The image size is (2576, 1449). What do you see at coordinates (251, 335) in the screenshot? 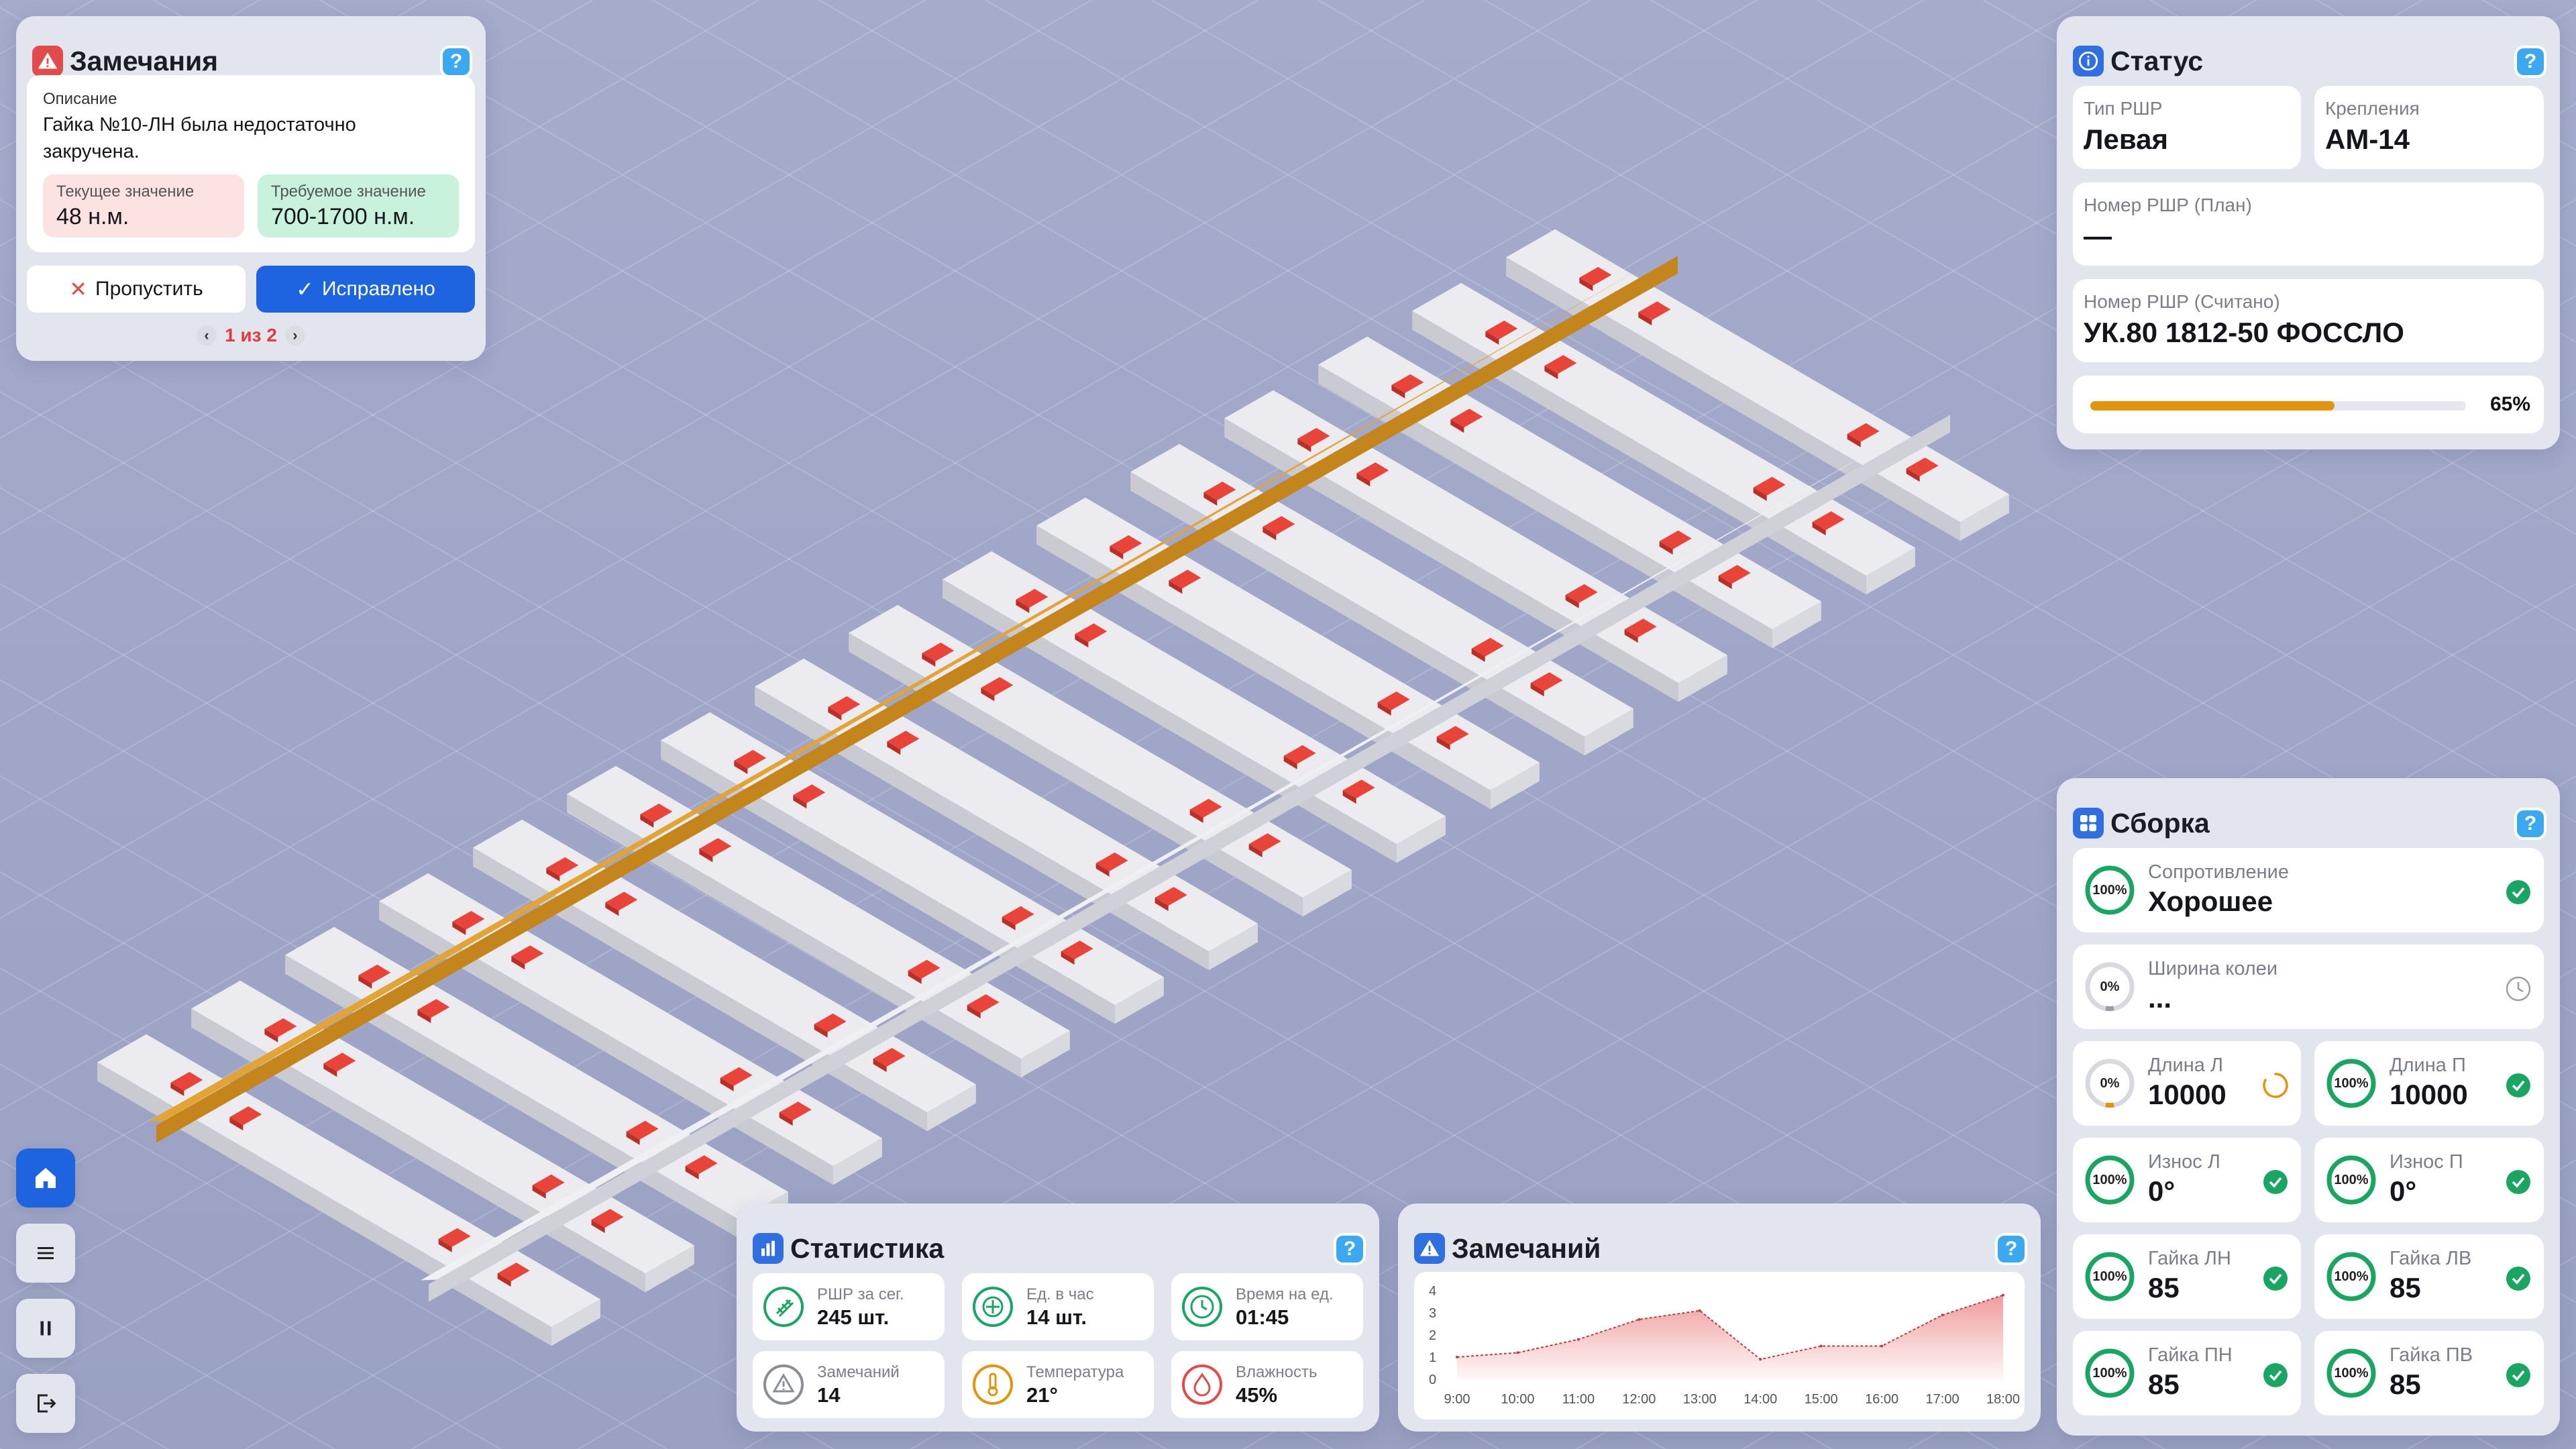
I see `pager-text: 1 из 2` at bounding box center [251, 335].